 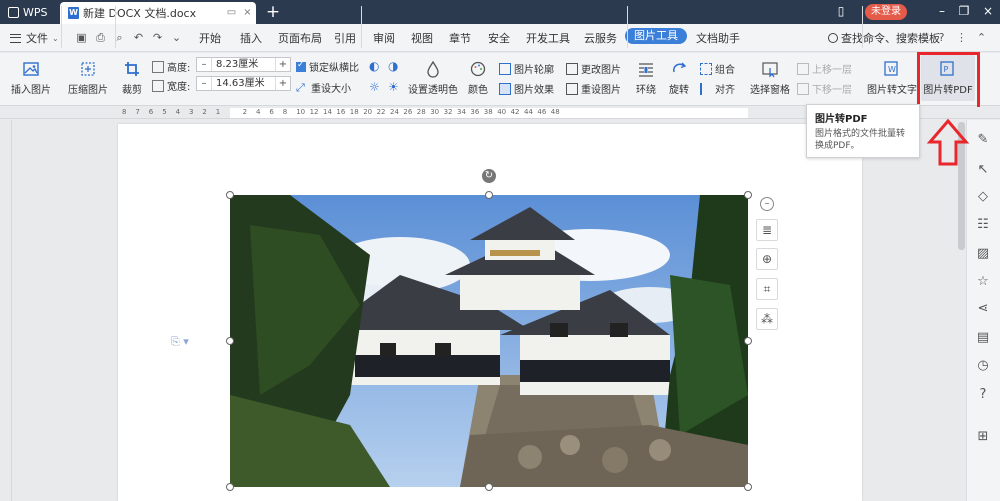 What do you see at coordinates (6, 310) in the screenshot?
I see `vertical-ruler` at bounding box center [6, 310].